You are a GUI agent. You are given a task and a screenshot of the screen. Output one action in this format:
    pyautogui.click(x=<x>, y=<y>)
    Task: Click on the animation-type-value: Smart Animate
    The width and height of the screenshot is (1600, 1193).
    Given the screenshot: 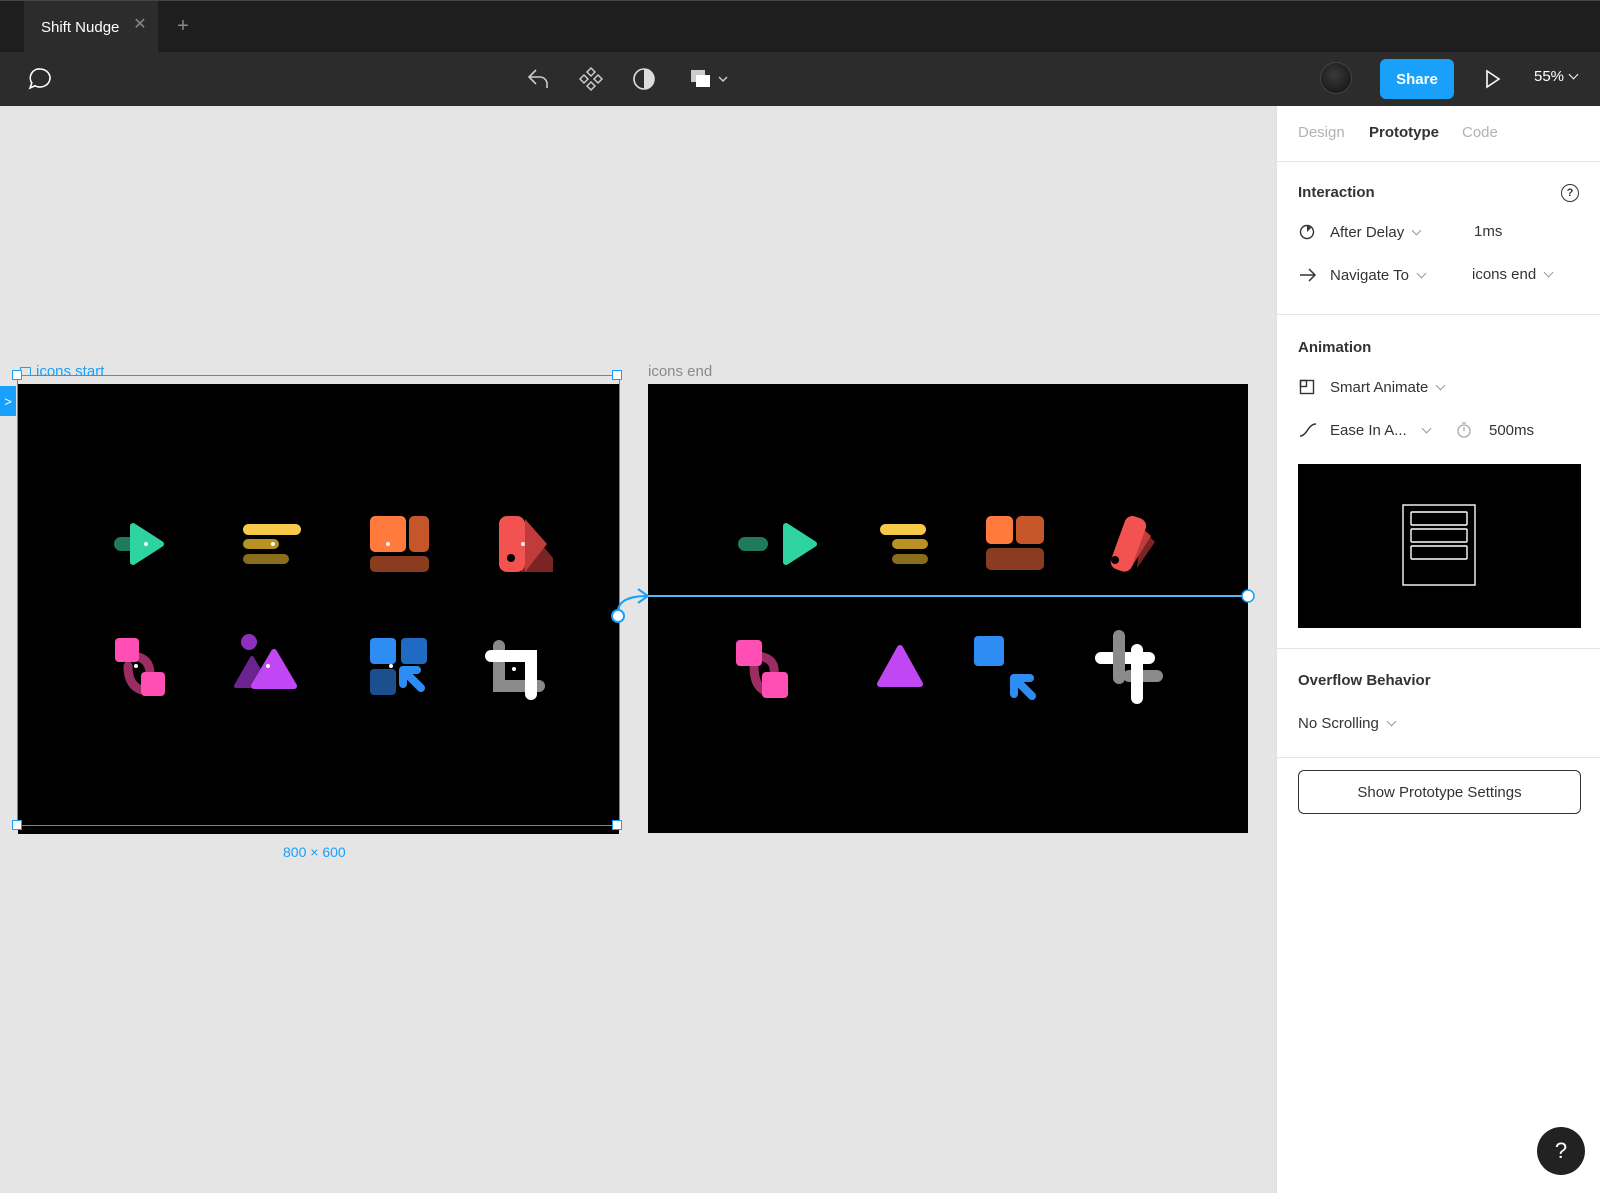 What is the action you would take?
    pyautogui.click(x=1379, y=387)
    